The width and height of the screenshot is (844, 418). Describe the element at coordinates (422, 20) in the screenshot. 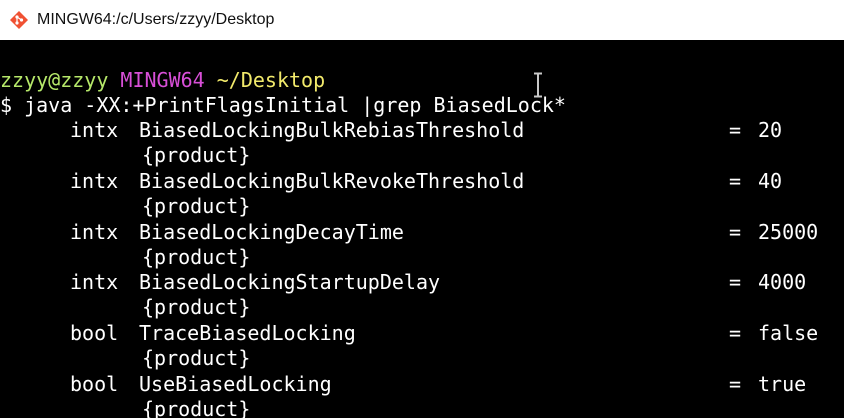

I see `title-bar: MINGW64:/c/Users/zzyy/Desktop` at that location.